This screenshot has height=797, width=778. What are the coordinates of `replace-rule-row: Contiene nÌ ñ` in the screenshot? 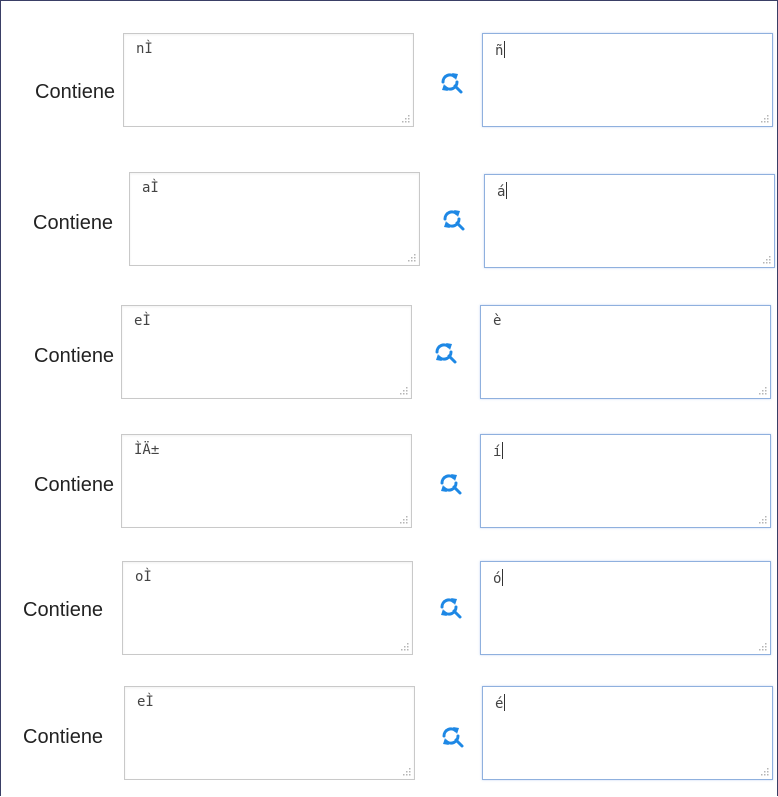 It's located at (389, 83).